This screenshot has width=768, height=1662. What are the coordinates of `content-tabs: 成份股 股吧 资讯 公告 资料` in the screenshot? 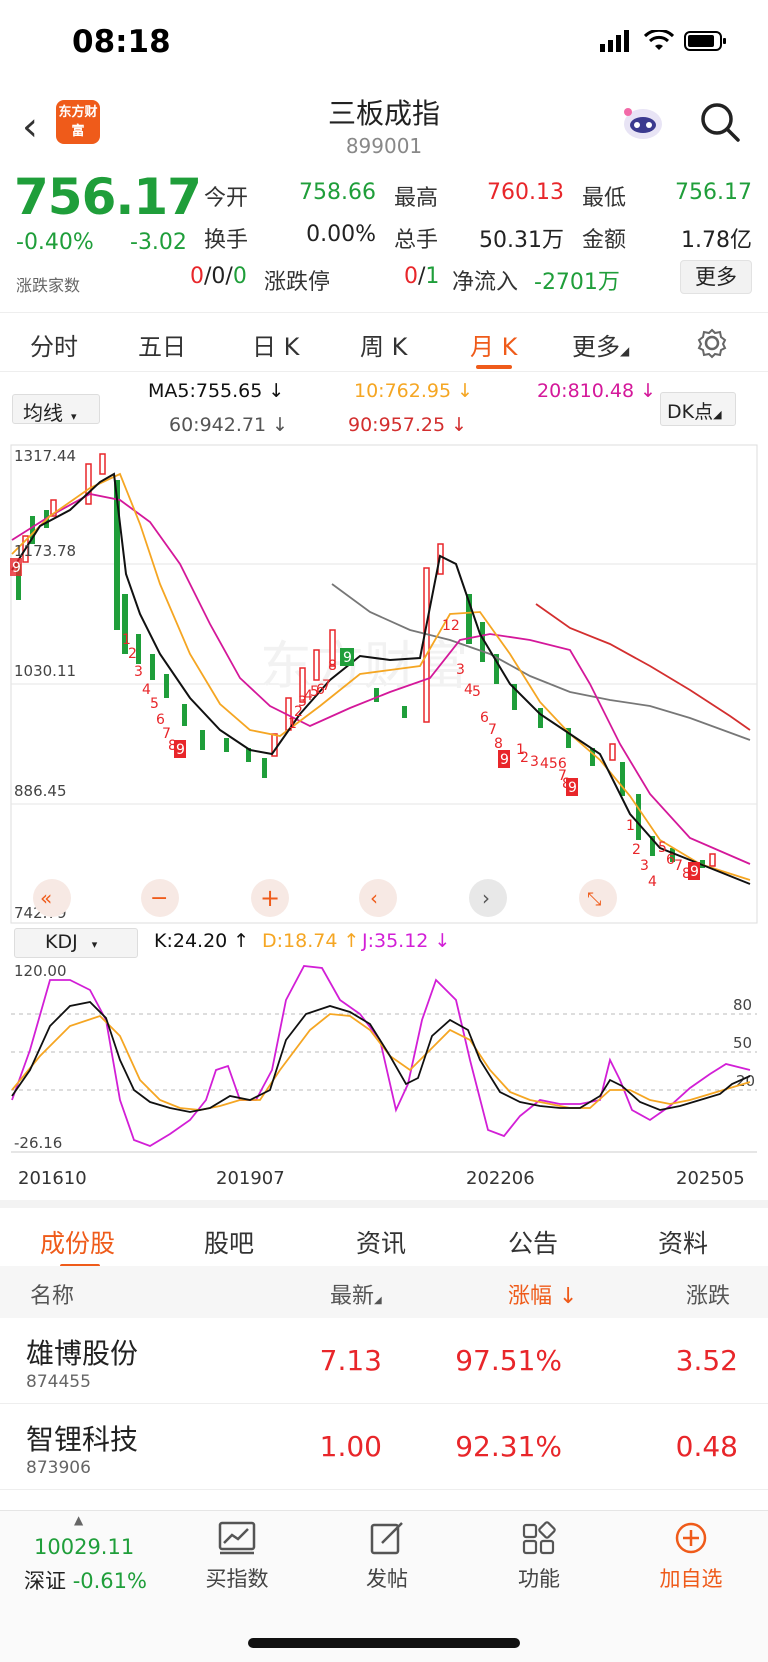 It's located at (384, 1234).